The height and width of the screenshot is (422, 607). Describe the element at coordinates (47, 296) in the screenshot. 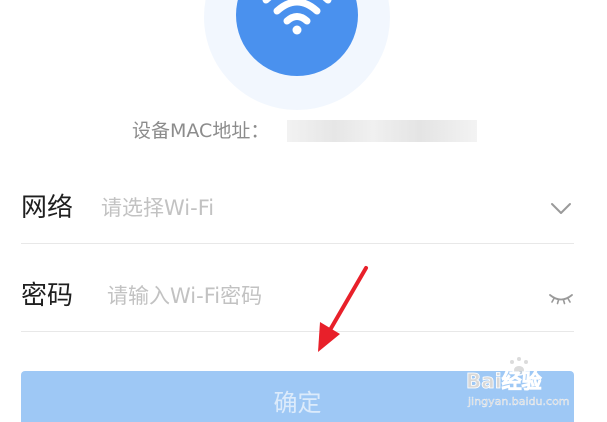

I see `password-label: 密码` at that location.